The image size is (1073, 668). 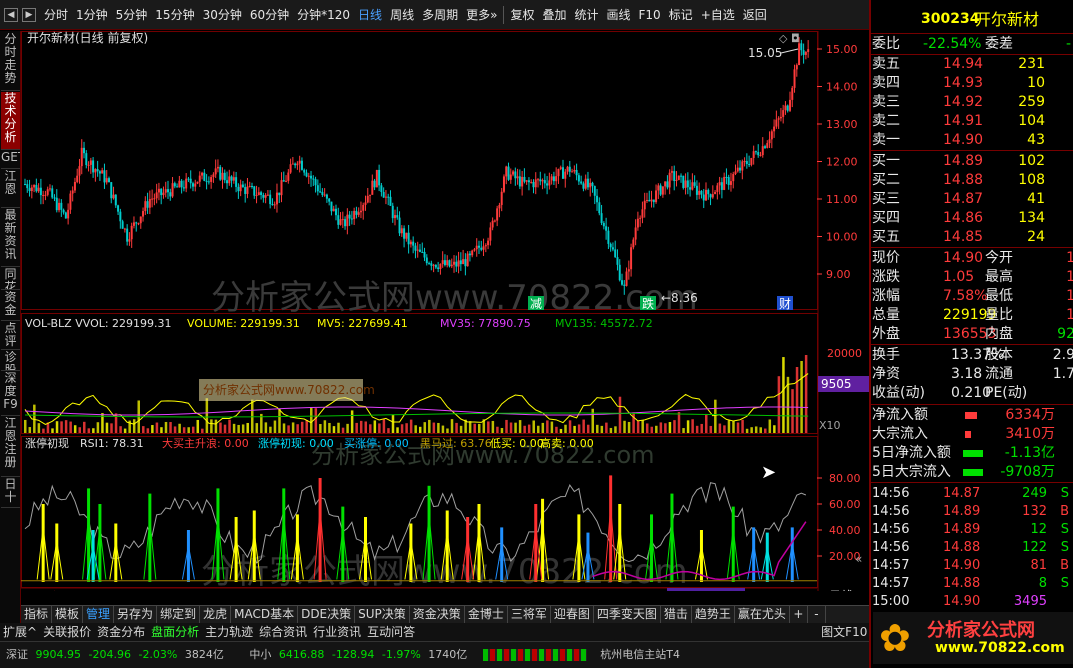 I want to click on left-tab-1: 技术分析, so click(x=10, y=121).